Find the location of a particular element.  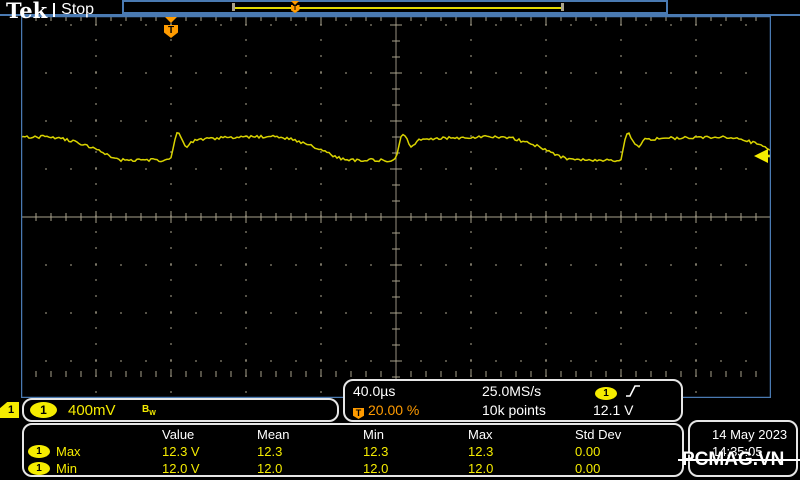

bandwidth-limit-indicator: BW is located at coordinates (149, 410).